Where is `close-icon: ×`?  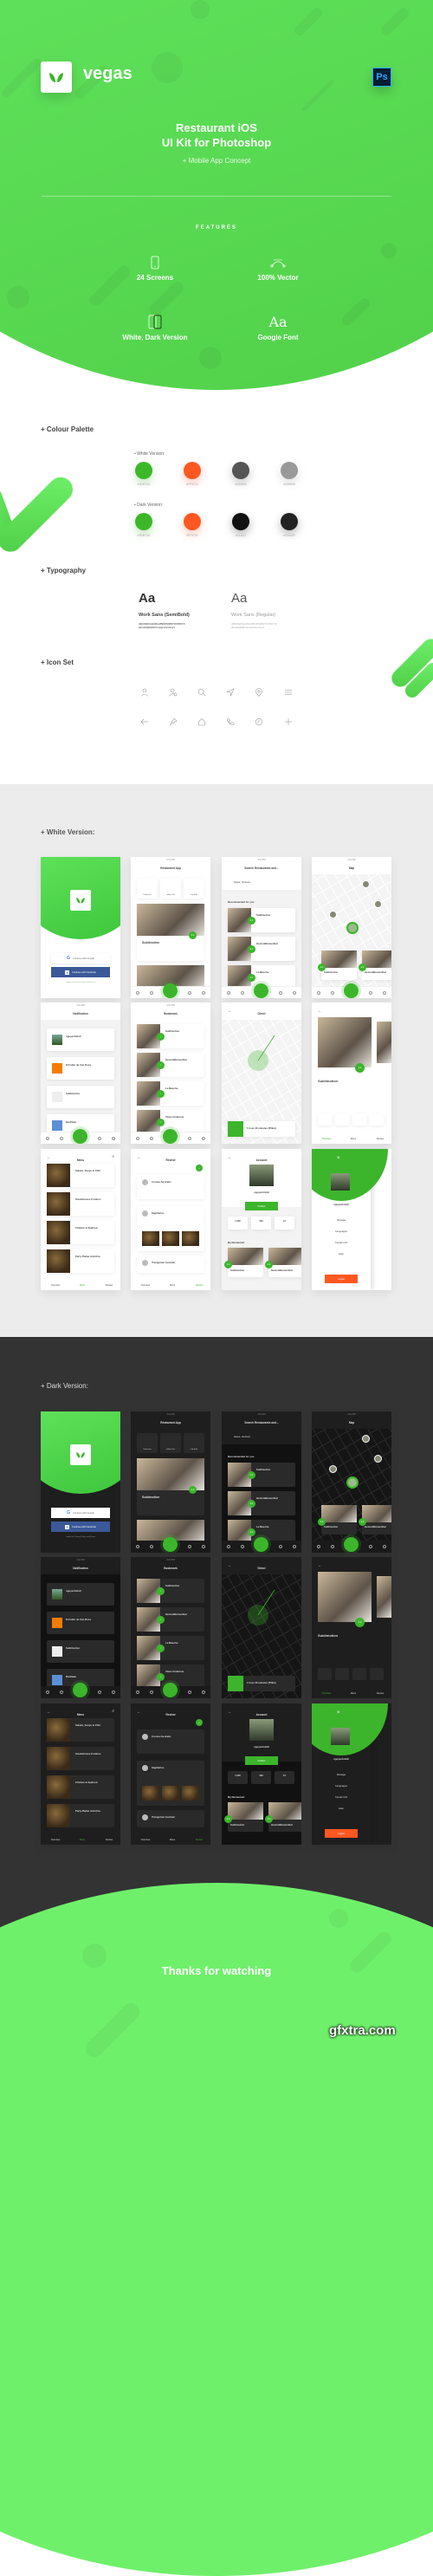
close-icon: × is located at coordinates (338, 1158).